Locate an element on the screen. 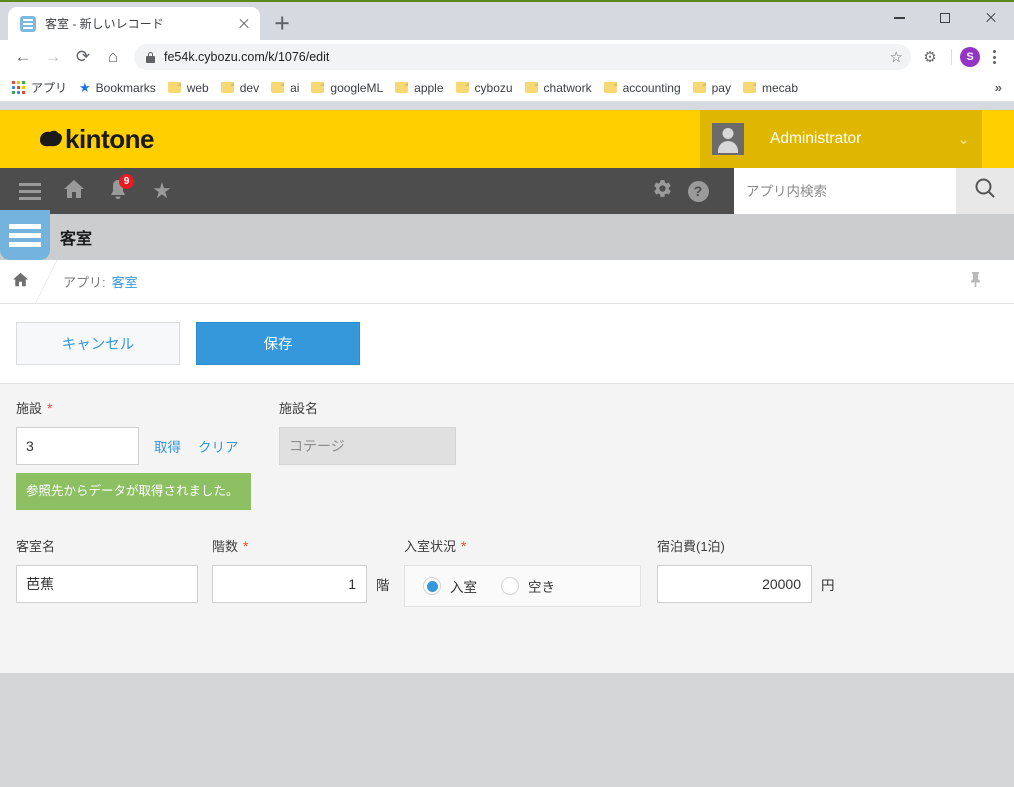  field-label: 入室状況 * is located at coordinates (530, 545).